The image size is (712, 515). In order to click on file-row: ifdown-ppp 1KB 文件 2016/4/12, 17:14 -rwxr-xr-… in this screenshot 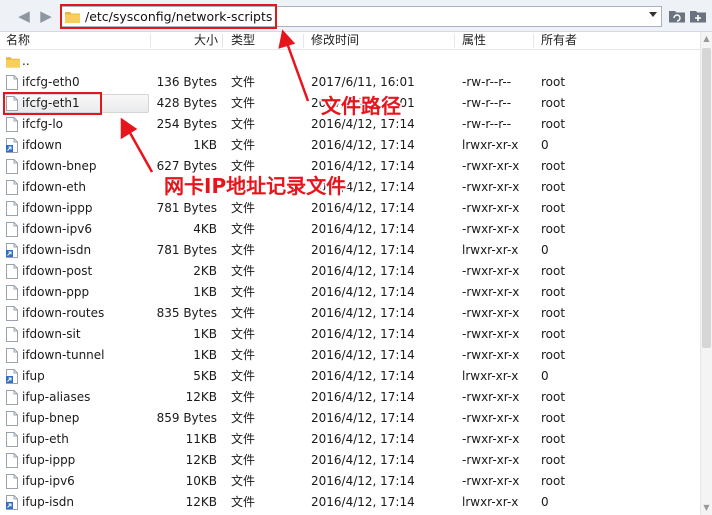, I will do `click(350, 292)`.